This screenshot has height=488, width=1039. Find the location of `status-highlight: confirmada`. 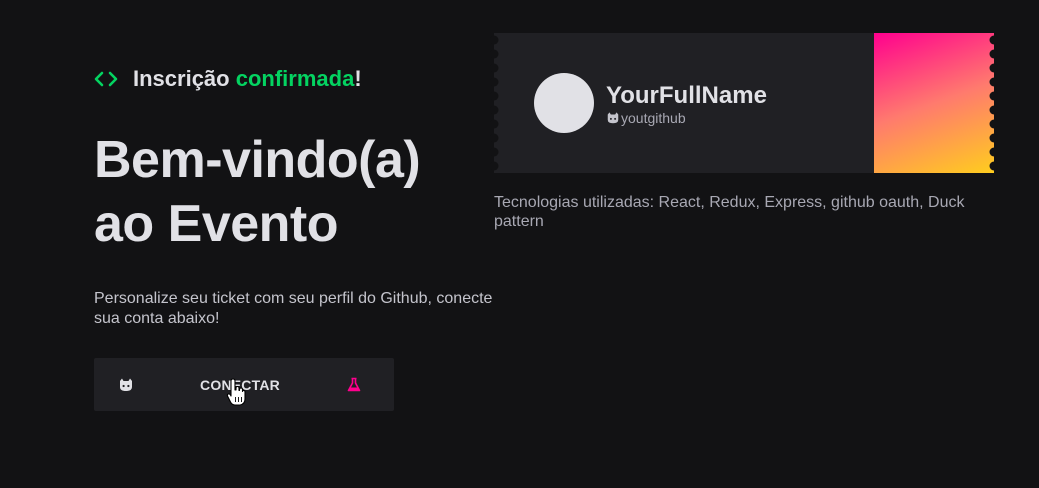

status-highlight: confirmada is located at coordinates (295, 78).